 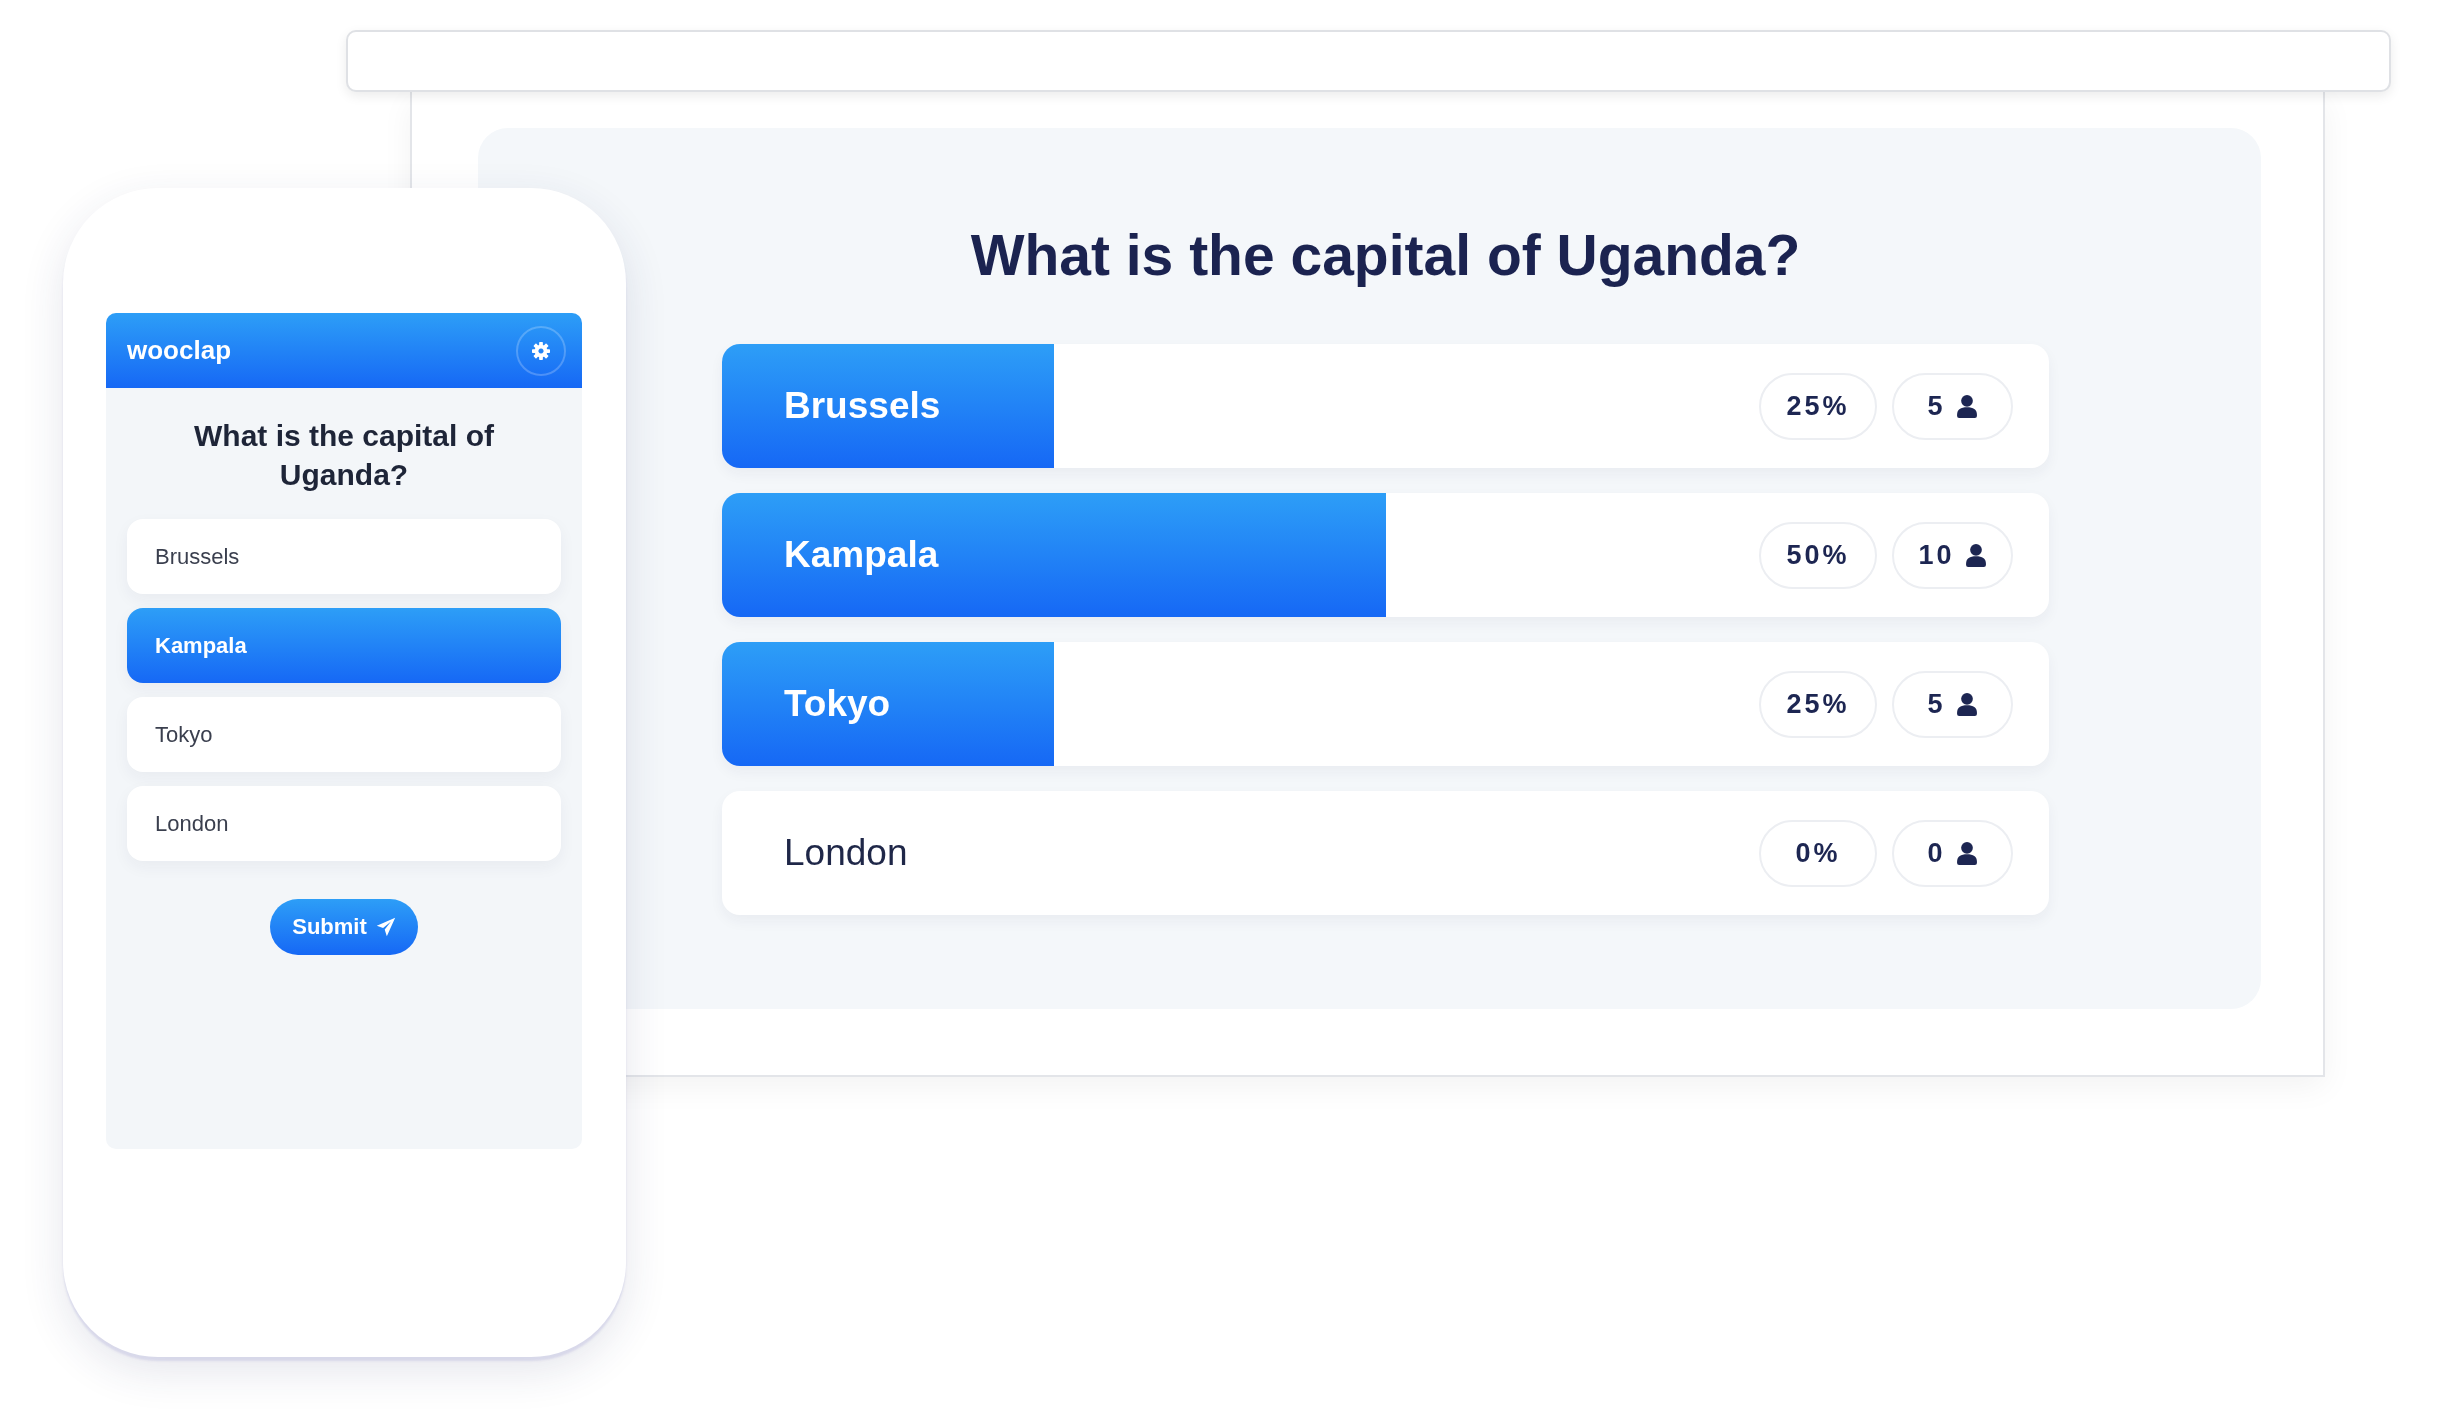 What do you see at coordinates (385, 927) in the screenshot?
I see `paper-plane-icon` at bounding box center [385, 927].